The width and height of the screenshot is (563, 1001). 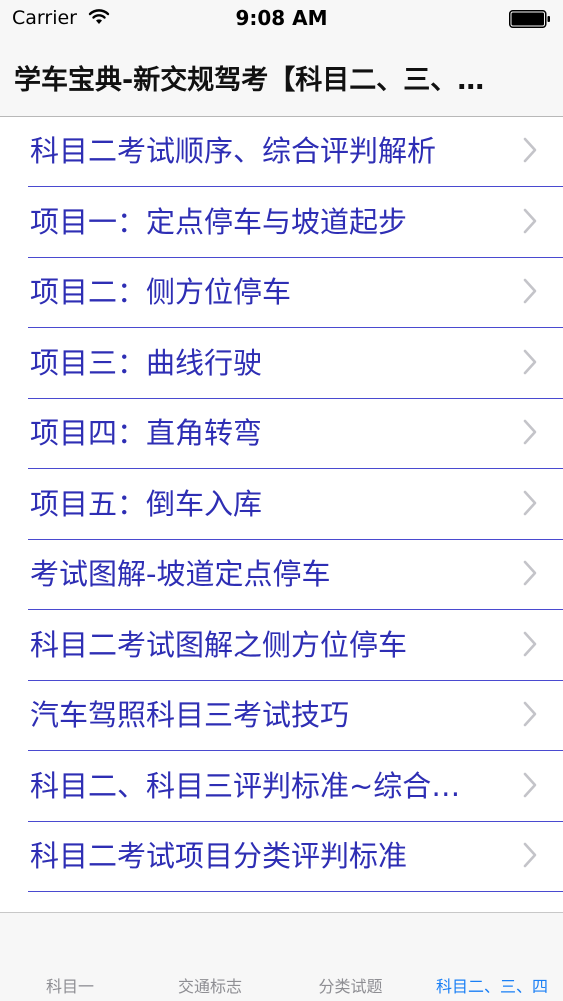 What do you see at coordinates (491, 986) in the screenshot?
I see `tab-label: 科目二、三、四` at bounding box center [491, 986].